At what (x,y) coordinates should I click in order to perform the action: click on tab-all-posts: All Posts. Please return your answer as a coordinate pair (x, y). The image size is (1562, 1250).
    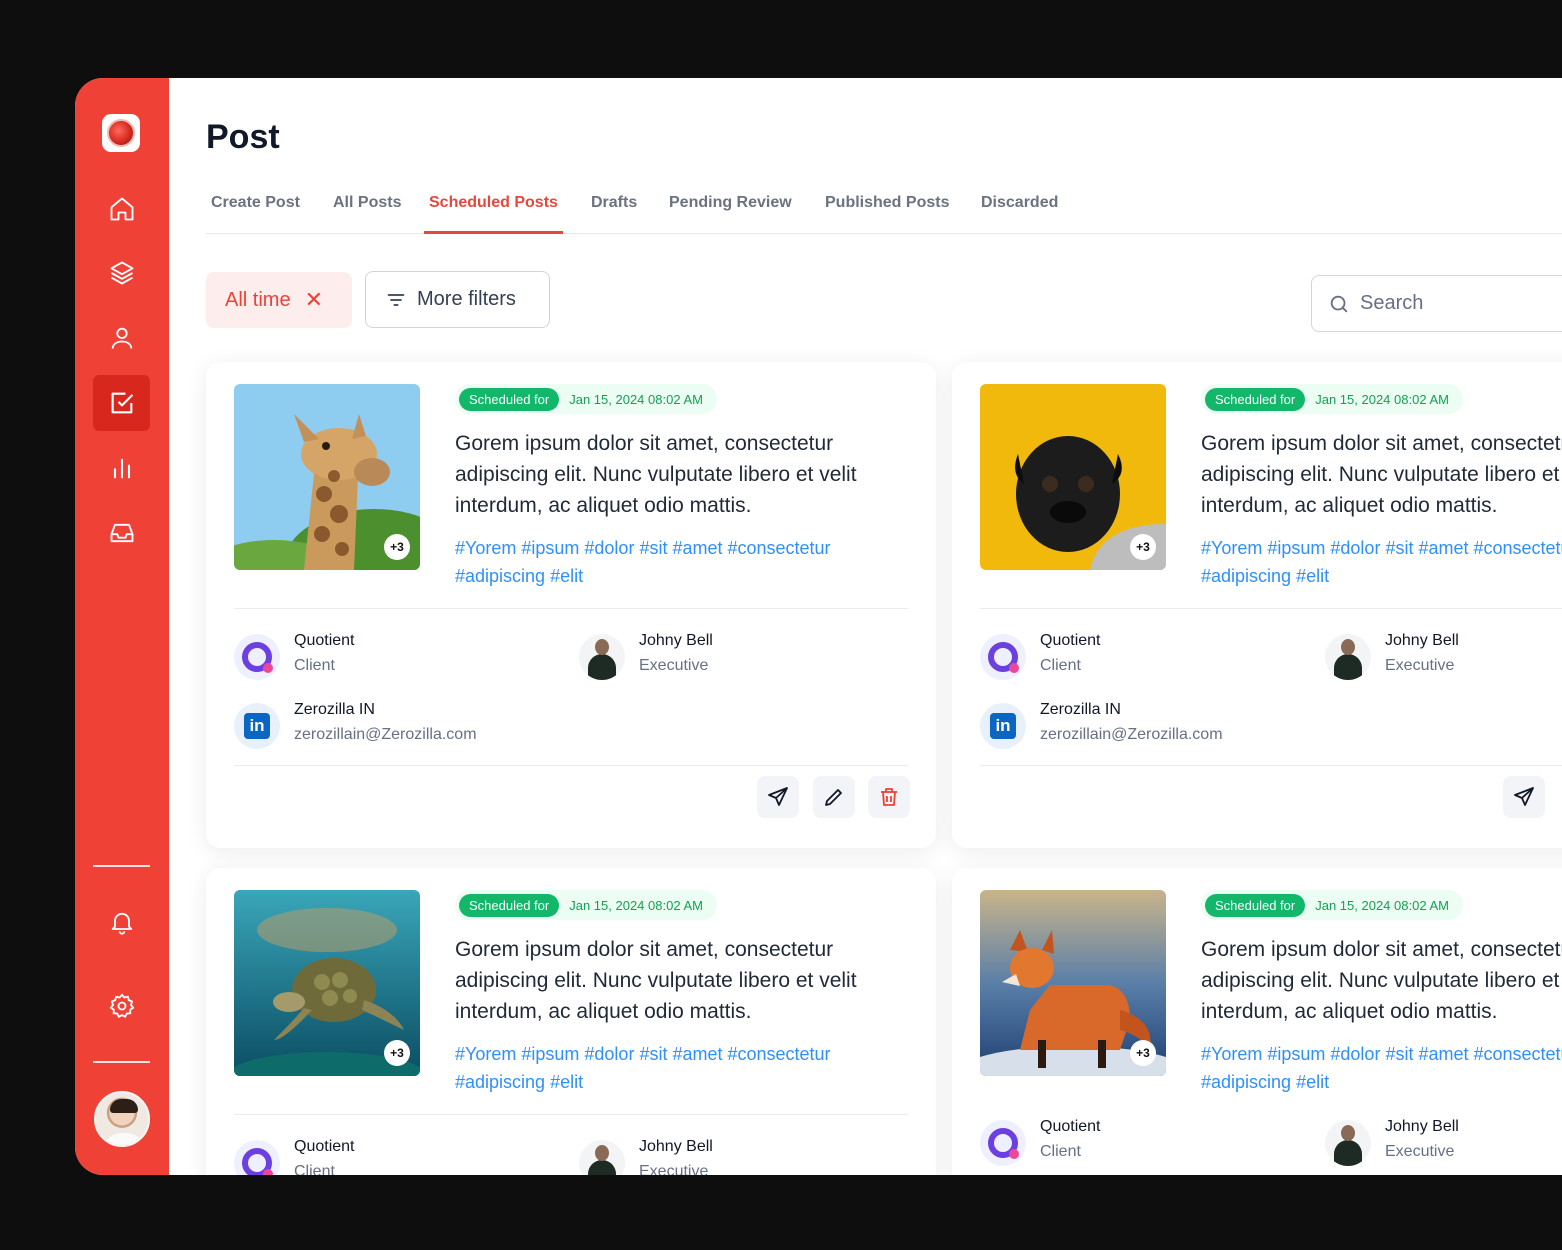
    Looking at the image, I should click on (367, 214).